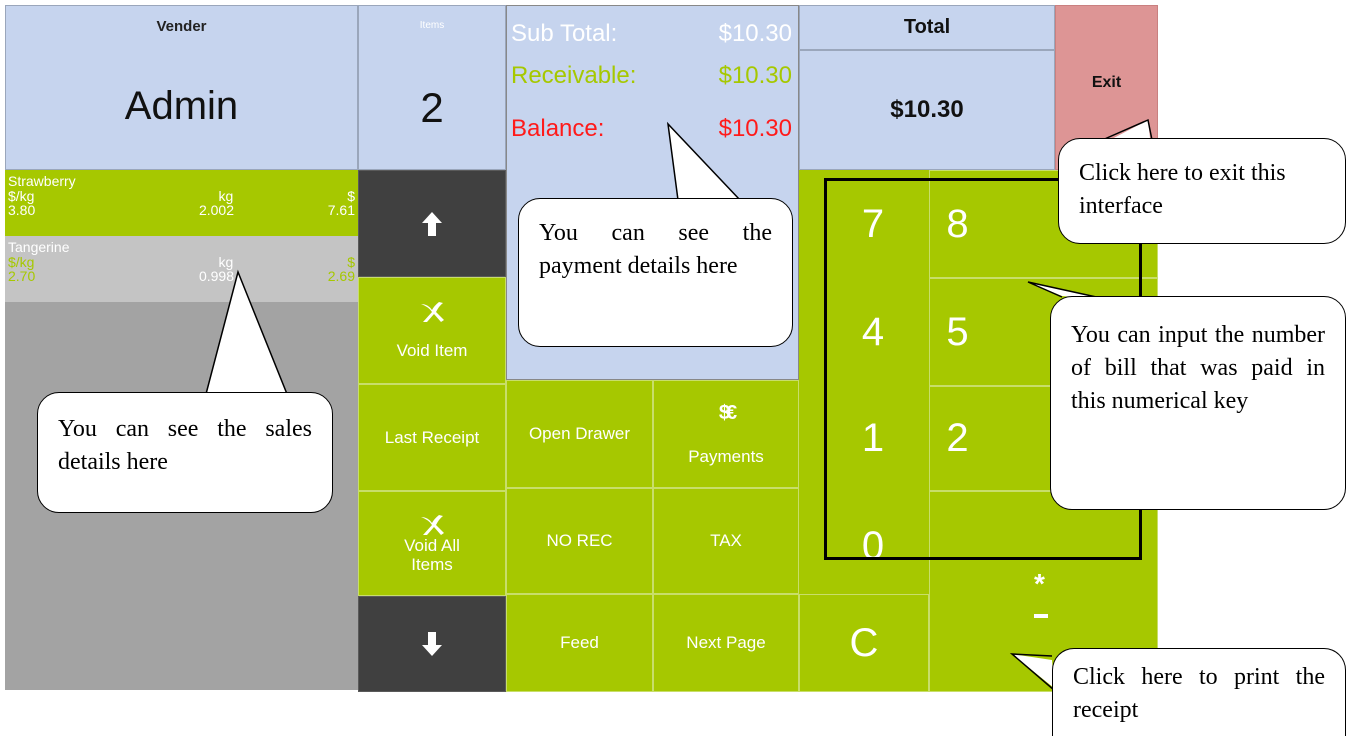  I want to click on callout-sales: You can see the sales details here, so click(185, 452).